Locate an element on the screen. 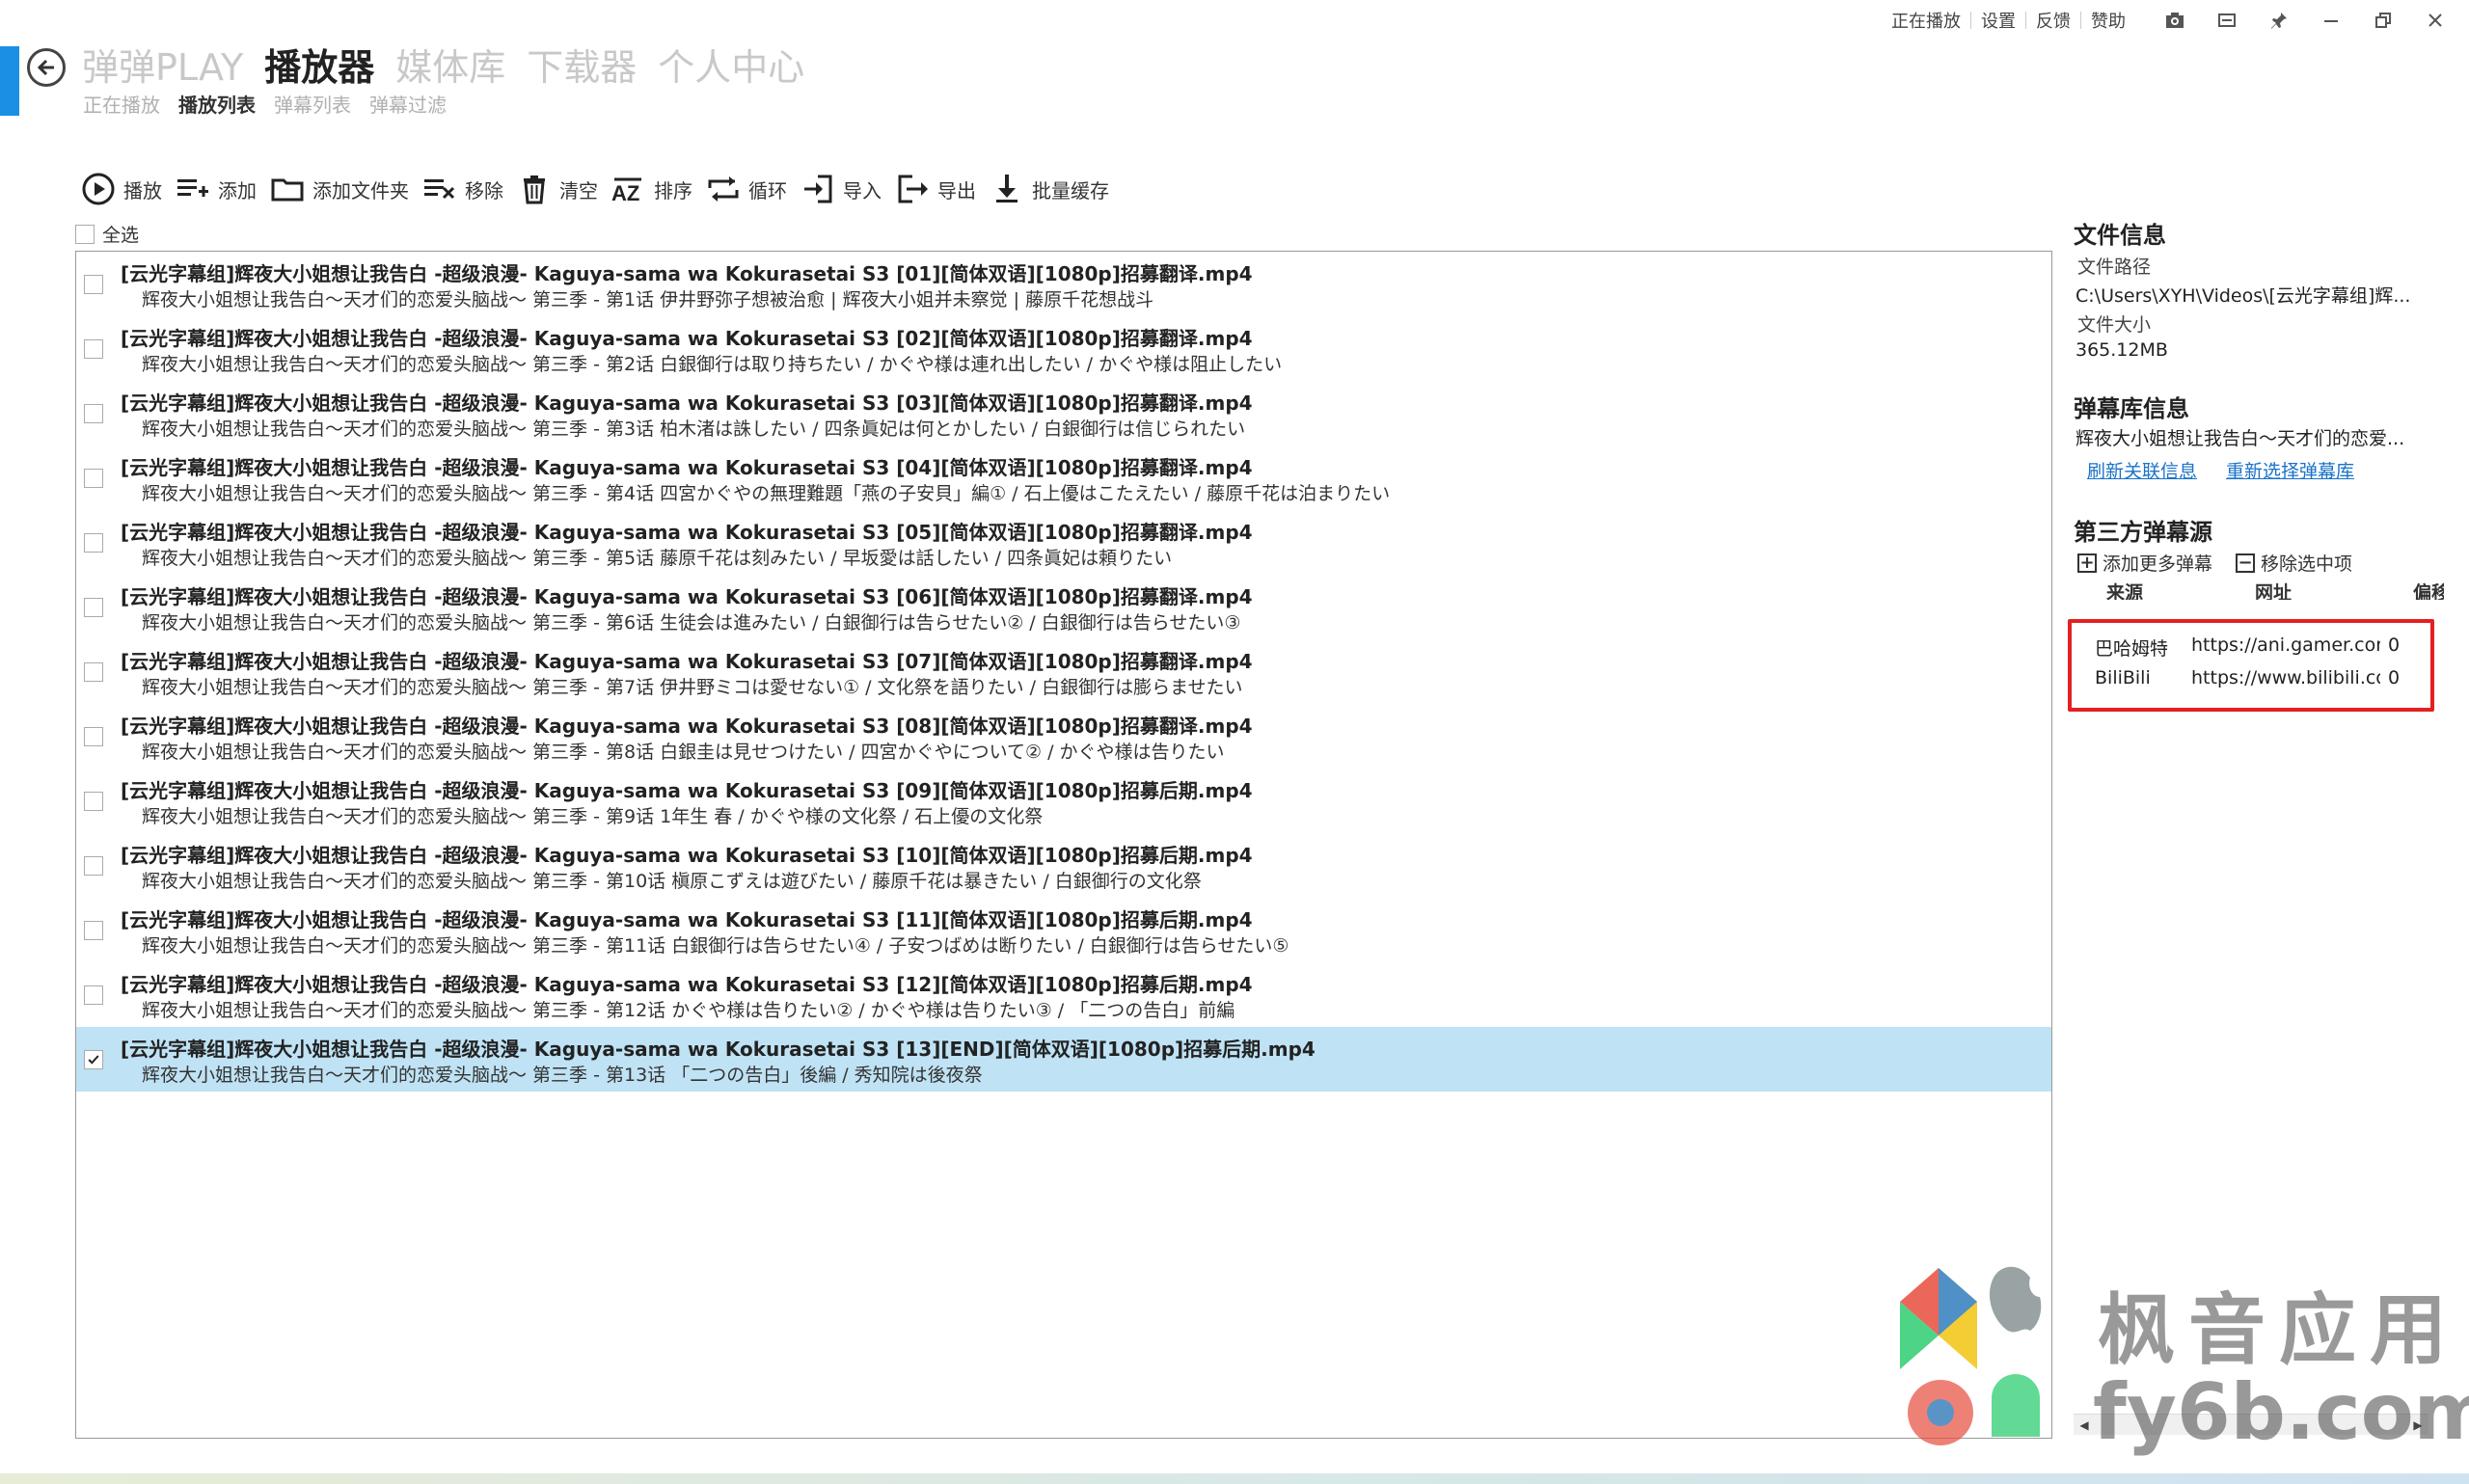 This screenshot has width=2469, height=1484. nav-item-home: 弹弹PLAY is located at coordinates (162, 67).